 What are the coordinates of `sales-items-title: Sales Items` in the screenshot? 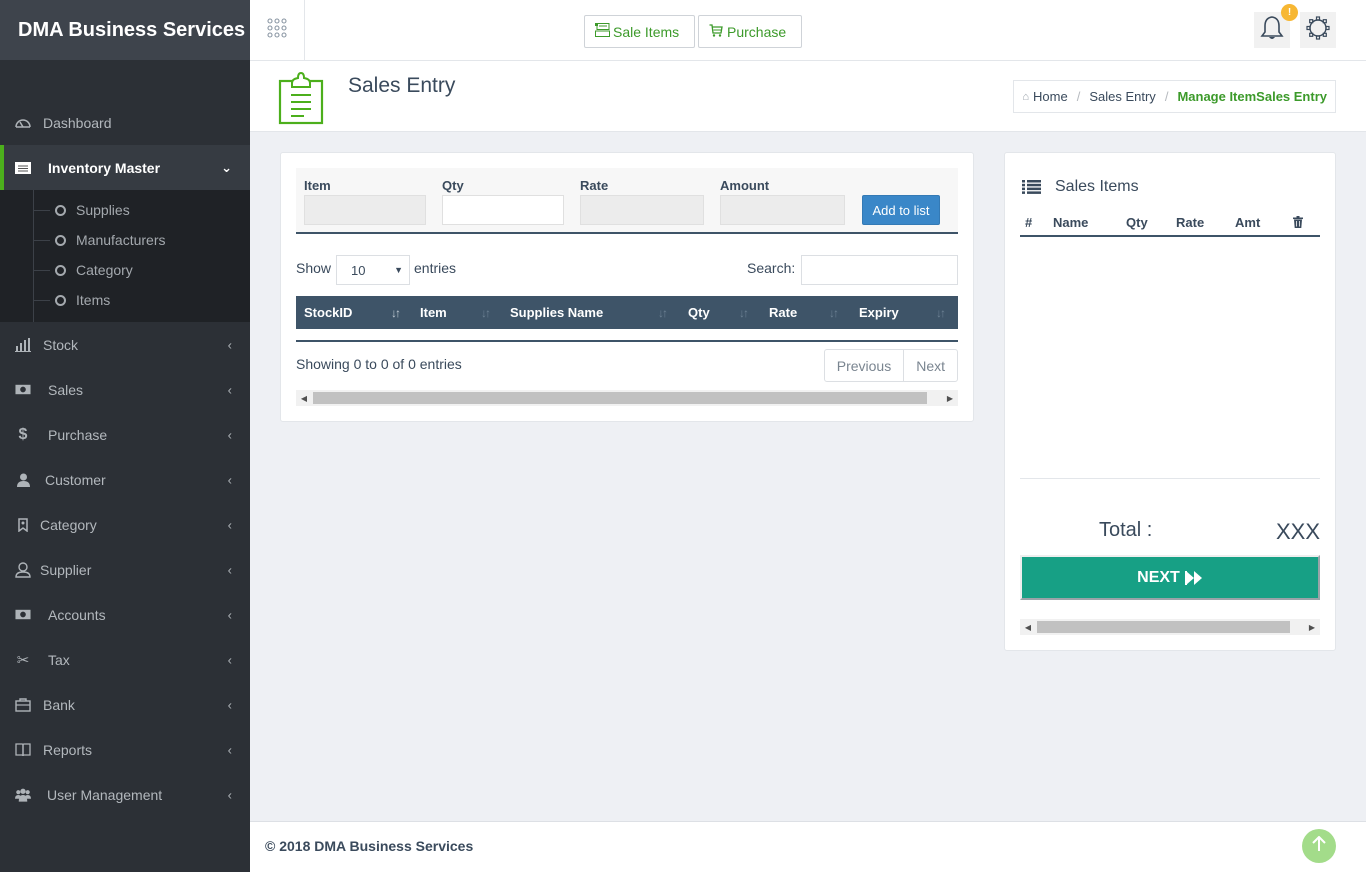 It's located at (1097, 186).